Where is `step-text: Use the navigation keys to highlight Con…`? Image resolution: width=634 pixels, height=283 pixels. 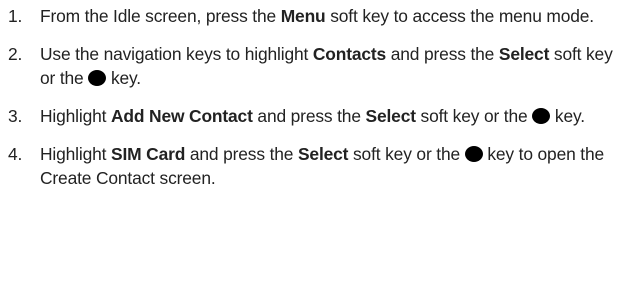
step-text: Use the navigation keys to highlight Con… is located at coordinates (326, 66).